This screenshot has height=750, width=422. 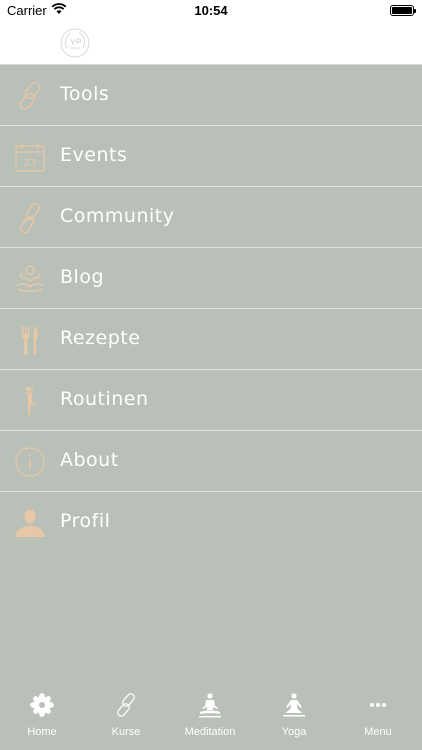 What do you see at coordinates (94, 155) in the screenshot?
I see `menu-item-label: Events` at bounding box center [94, 155].